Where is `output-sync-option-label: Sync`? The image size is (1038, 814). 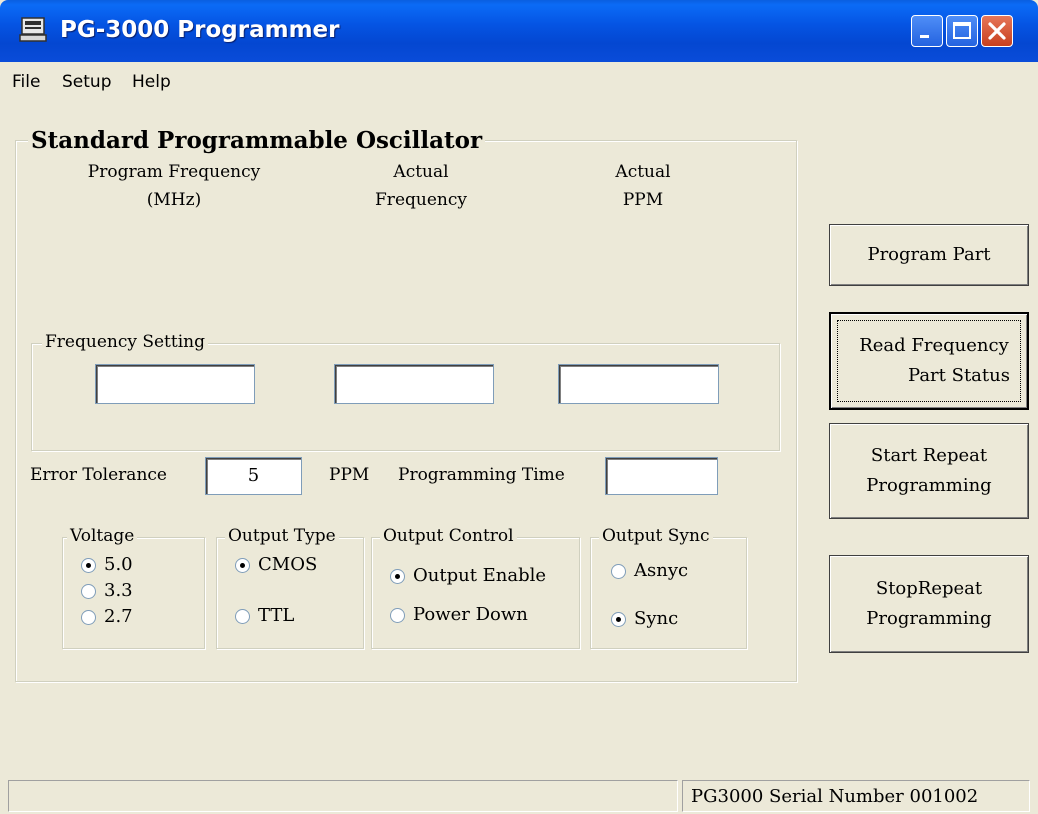 output-sync-option-label: Sync is located at coordinates (656, 618).